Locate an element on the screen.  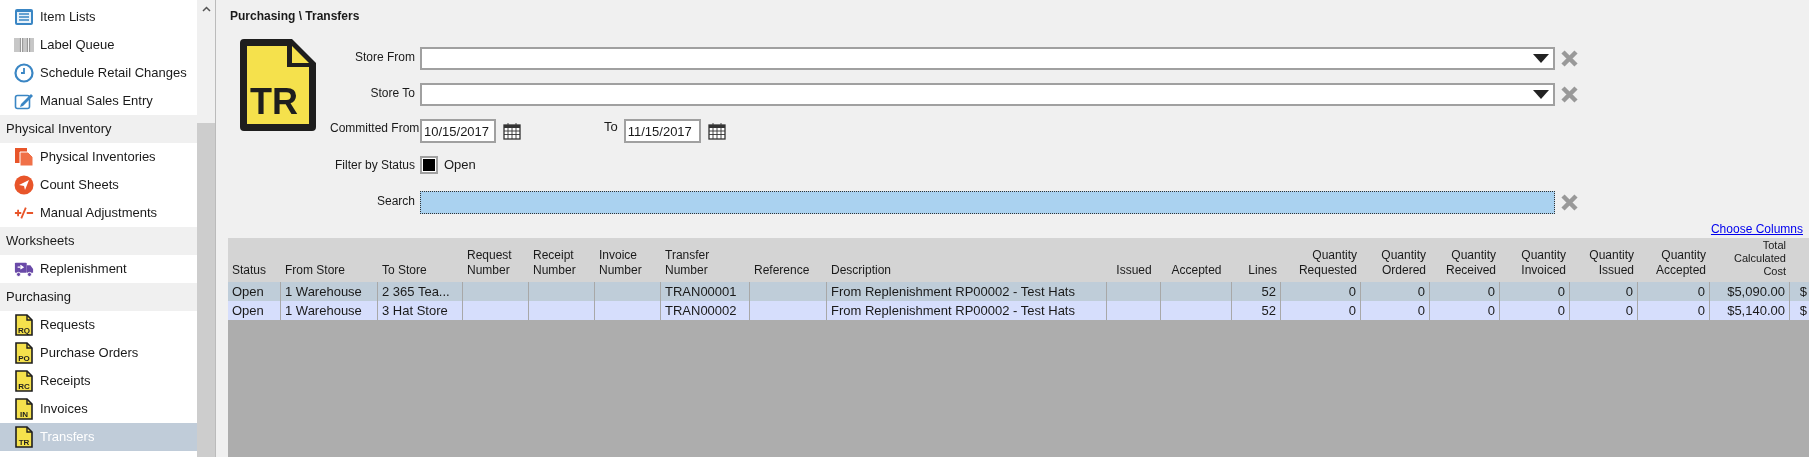
list-icon is located at coordinates (24, 17).